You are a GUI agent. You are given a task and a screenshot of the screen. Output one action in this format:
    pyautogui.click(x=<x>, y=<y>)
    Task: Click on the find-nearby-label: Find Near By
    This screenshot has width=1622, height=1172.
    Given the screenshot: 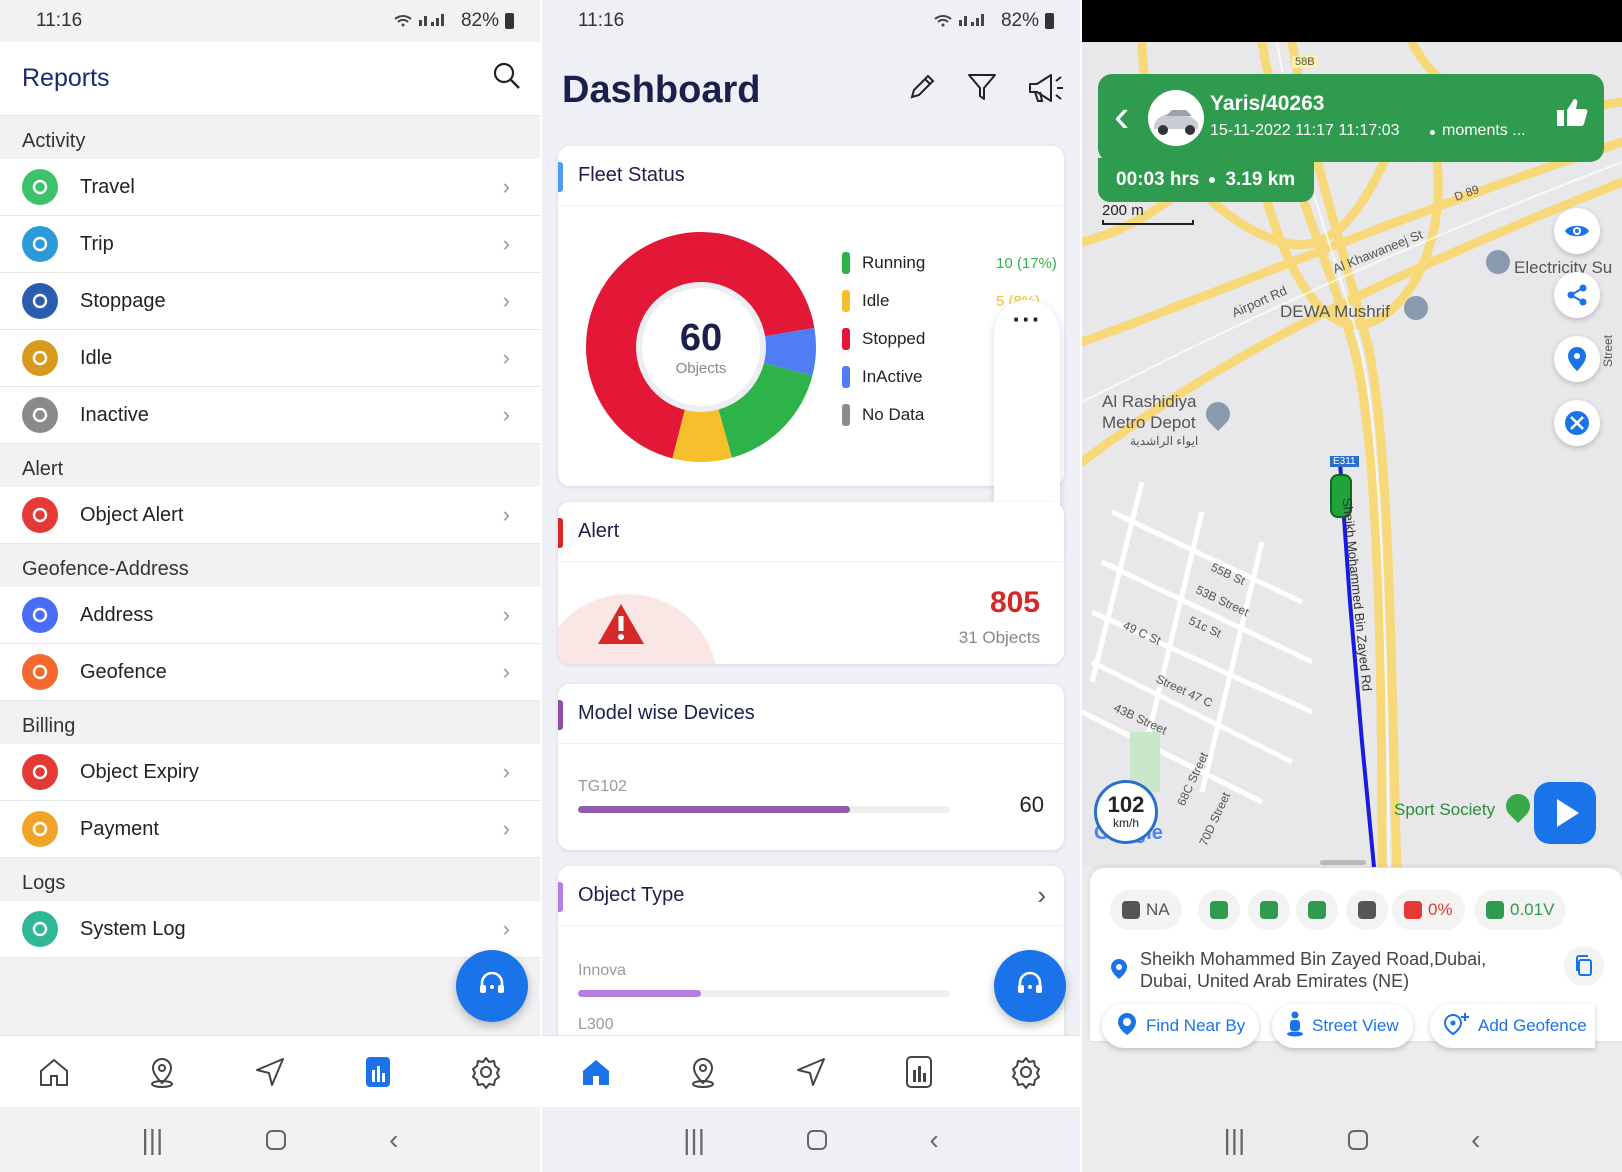 What is the action you would take?
    pyautogui.click(x=1196, y=1025)
    